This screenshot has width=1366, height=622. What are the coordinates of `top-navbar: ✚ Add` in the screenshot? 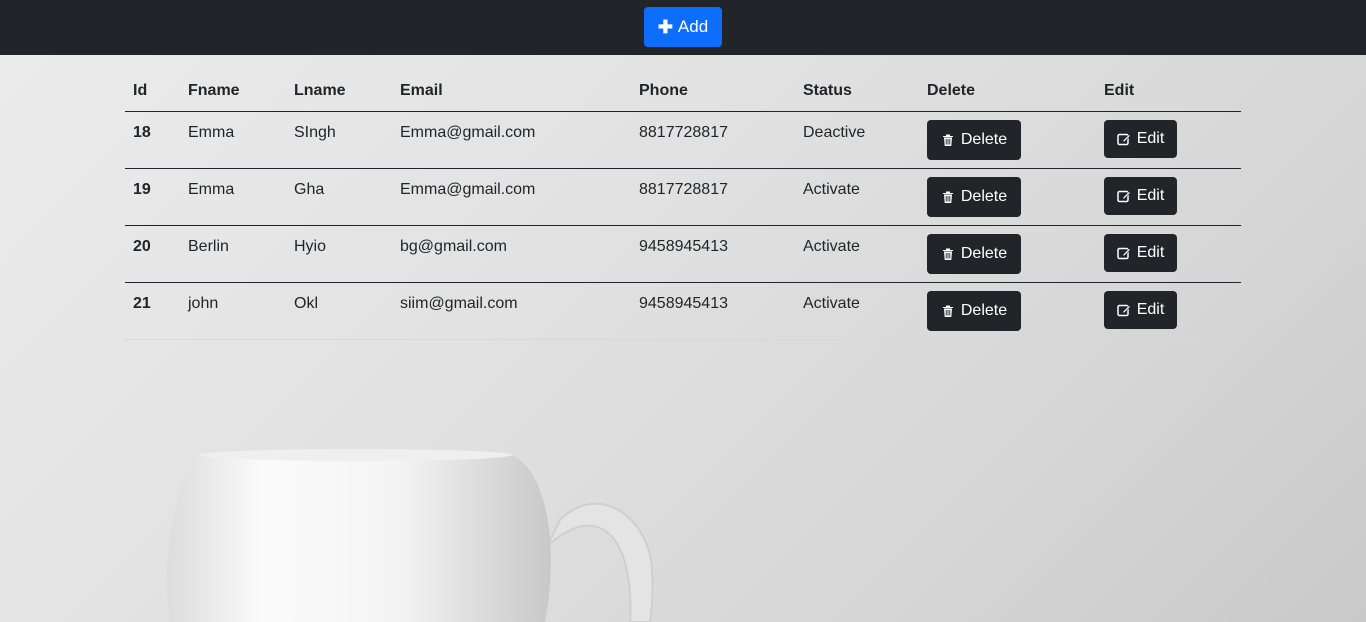 It's located at (683, 27).